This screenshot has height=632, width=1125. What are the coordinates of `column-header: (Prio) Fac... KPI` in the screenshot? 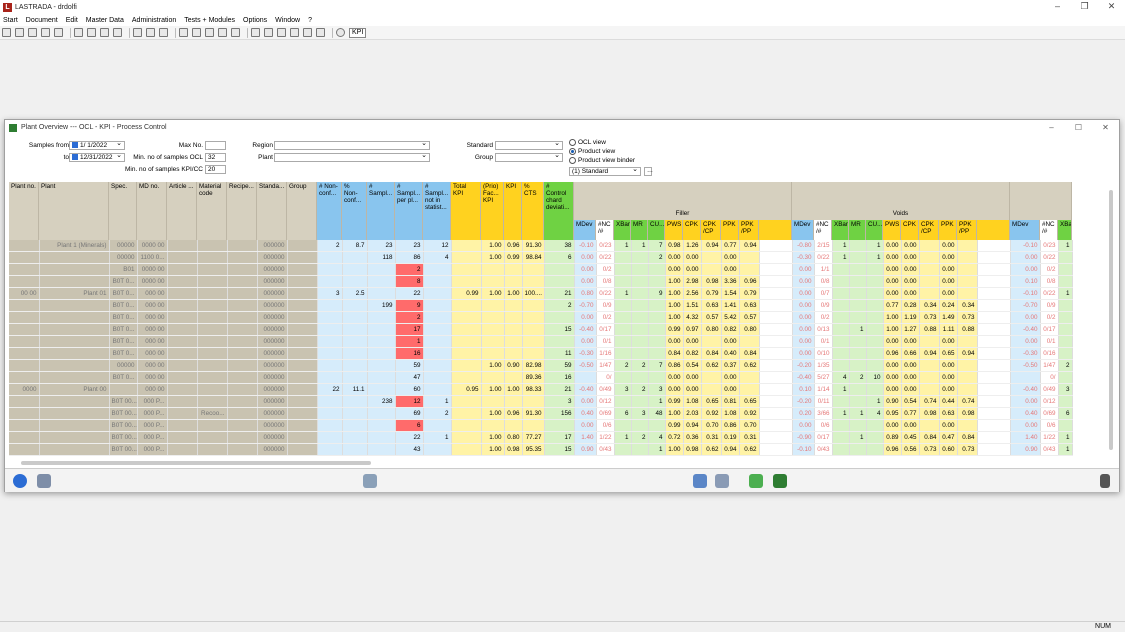 It's located at (492, 211).